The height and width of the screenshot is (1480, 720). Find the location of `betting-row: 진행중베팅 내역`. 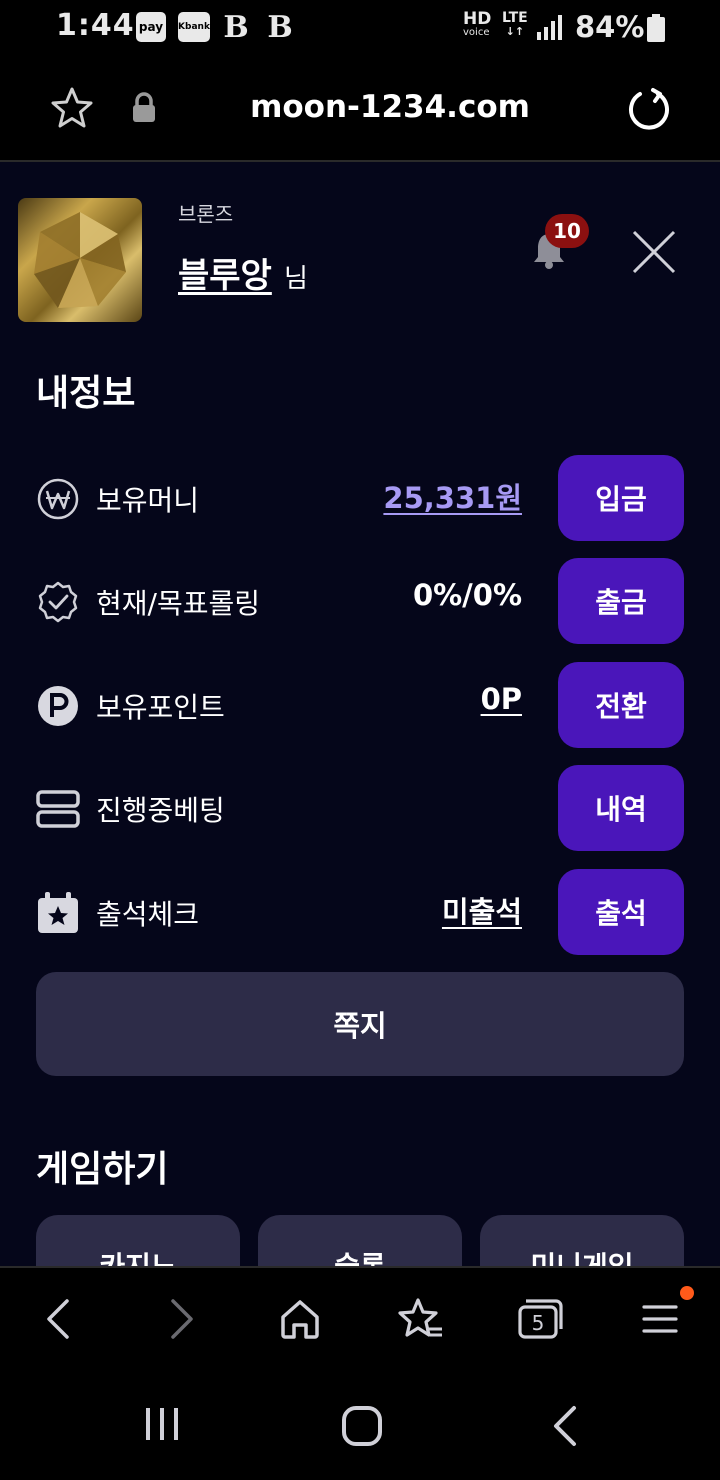

betting-row: 진행중베팅 내역 is located at coordinates (360, 808).